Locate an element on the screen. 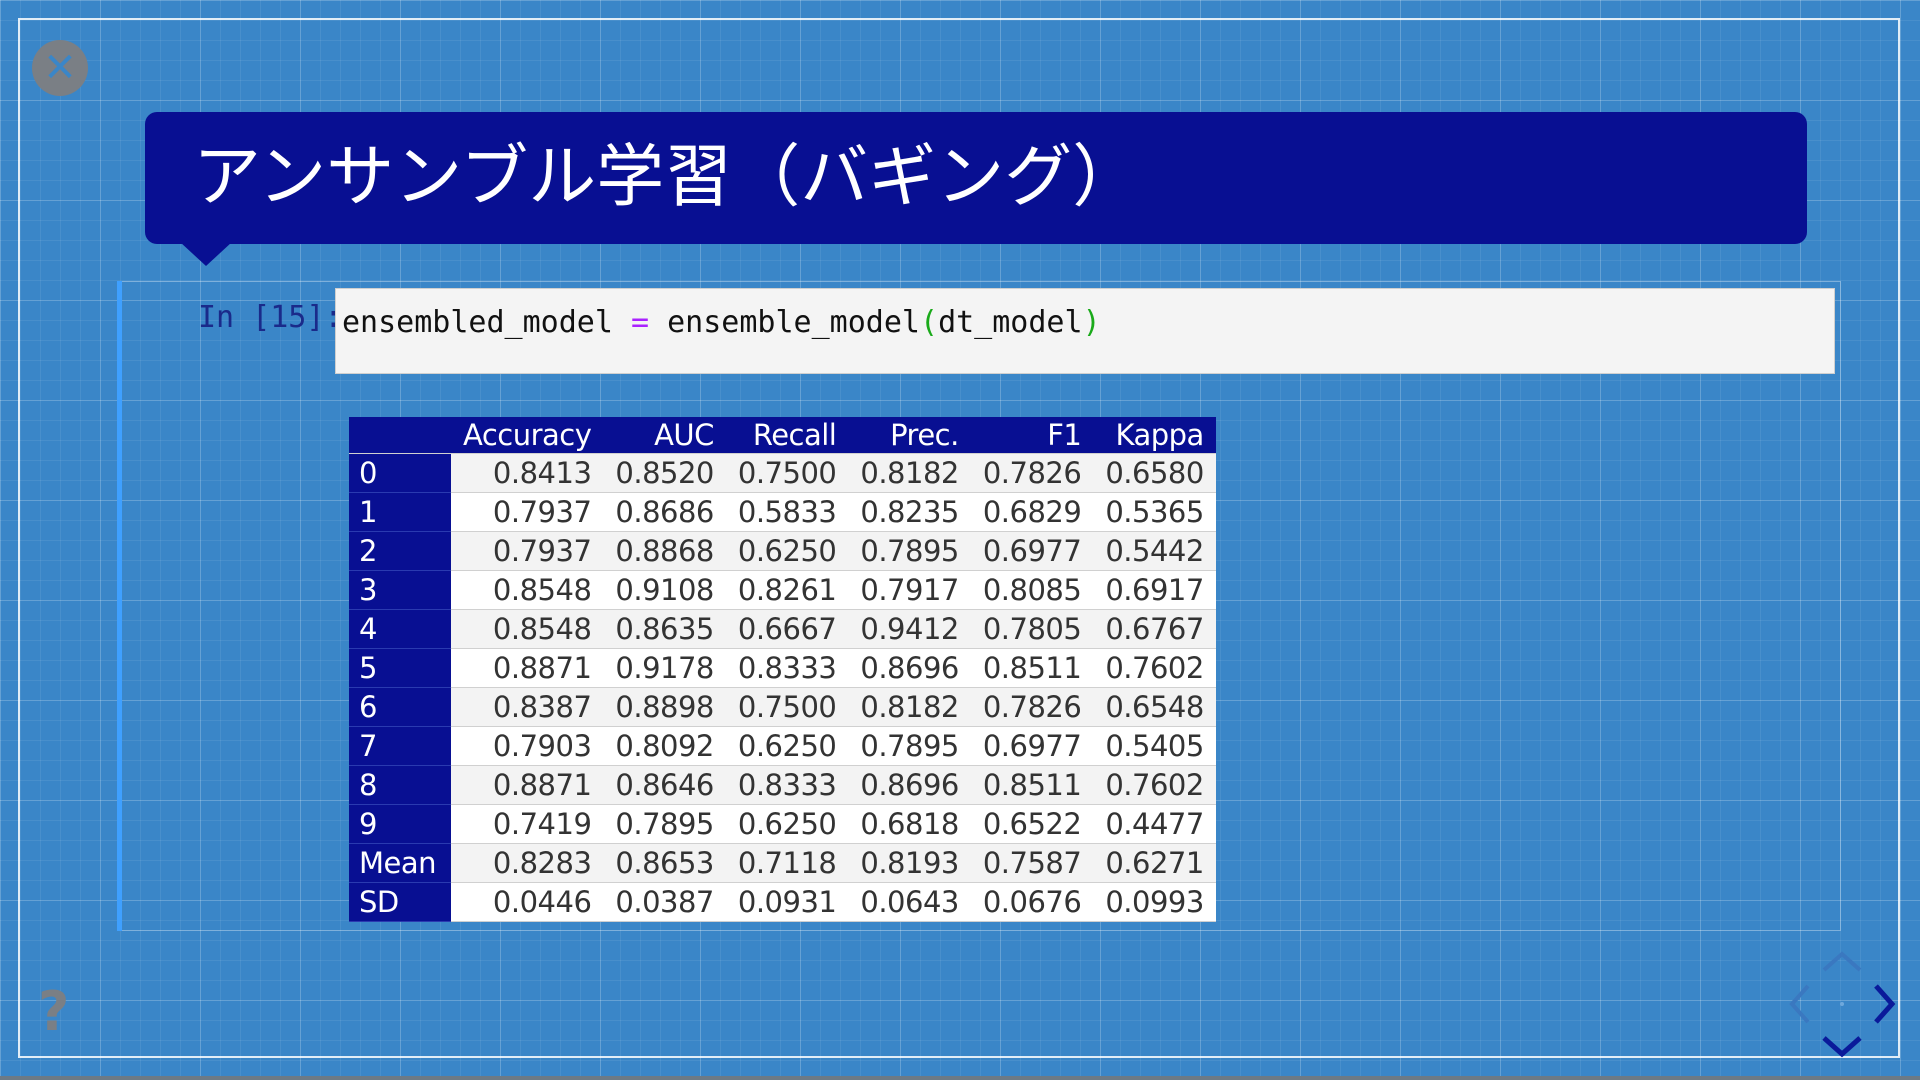 This screenshot has width=1920, height=1080. table-header-row: Accuracy AUC Recall Prec. F1 Kappa is located at coordinates (782, 435).